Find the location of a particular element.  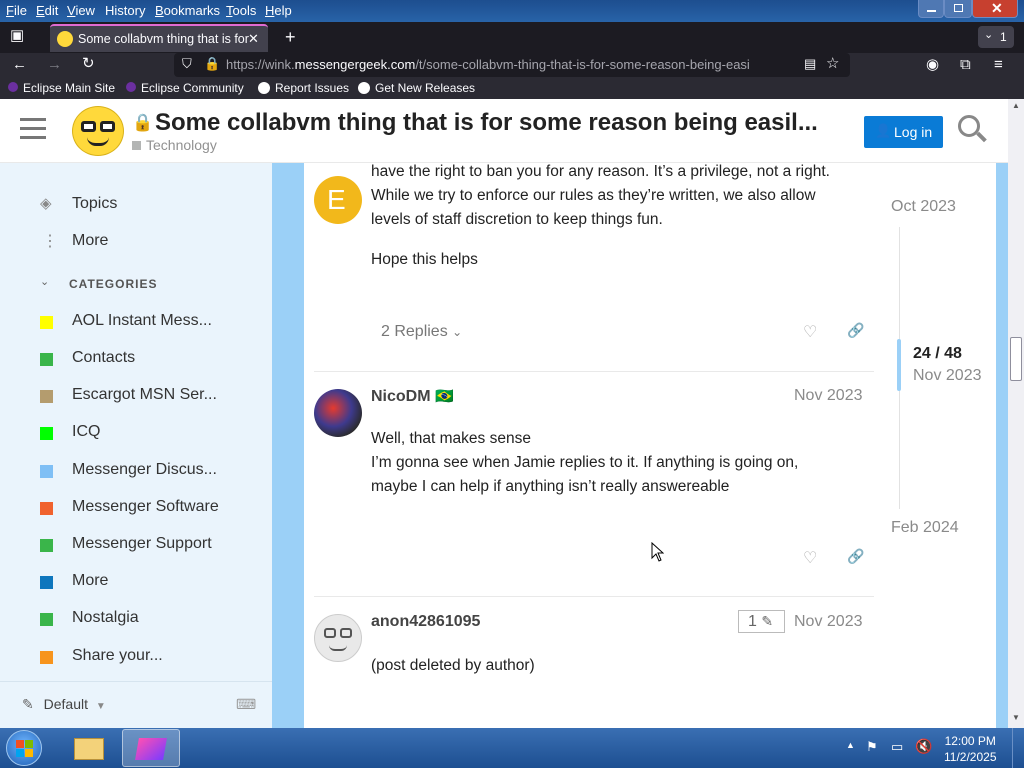

folder-icon is located at coordinates (89, 749).